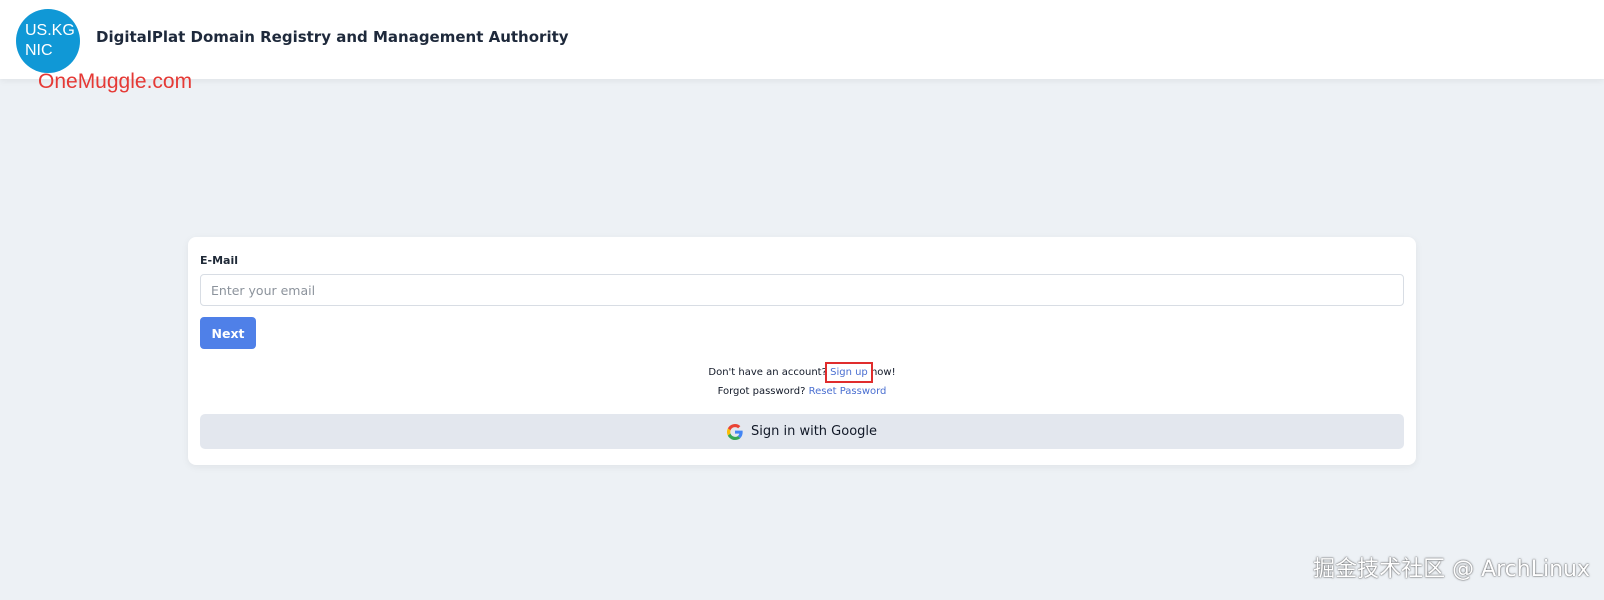  What do you see at coordinates (849, 372) in the screenshot?
I see `signup-link: Sign up` at bounding box center [849, 372].